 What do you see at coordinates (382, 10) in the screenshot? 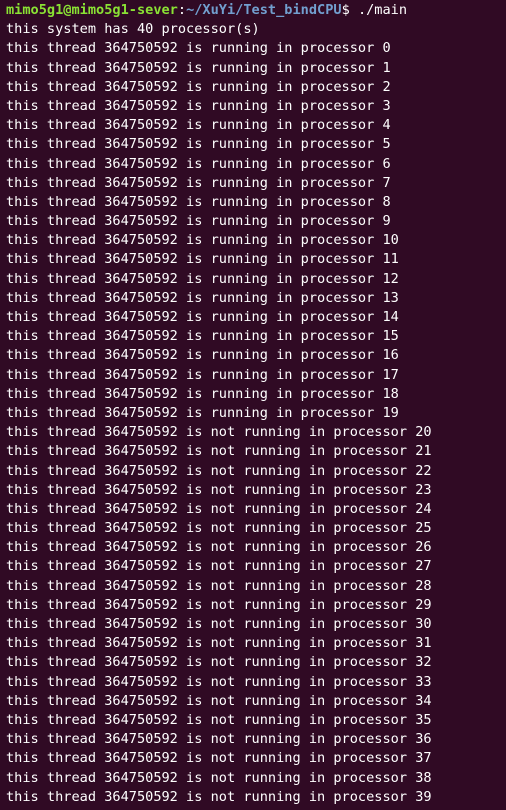
I see `command-text: ./main` at bounding box center [382, 10].